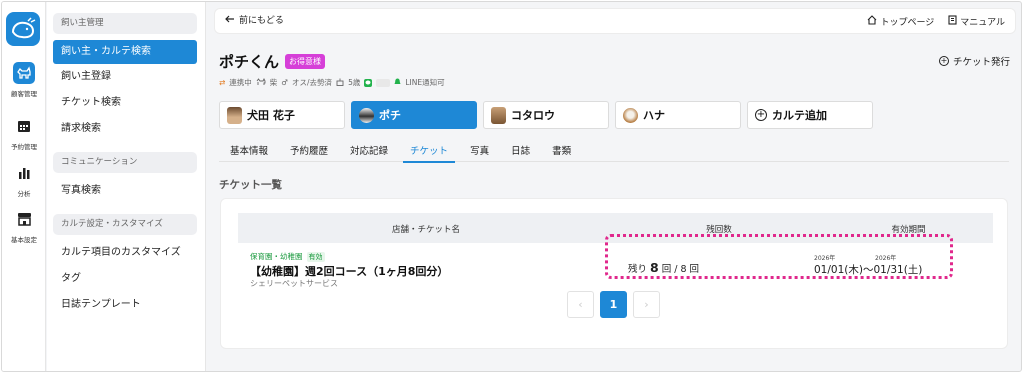 The height and width of the screenshot is (374, 1024). I want to click on sidebar-item-ticket-search: チケット検索, so click(125, 103).